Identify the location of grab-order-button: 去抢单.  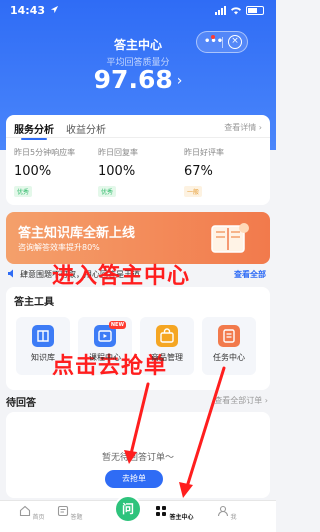
(134, 479).